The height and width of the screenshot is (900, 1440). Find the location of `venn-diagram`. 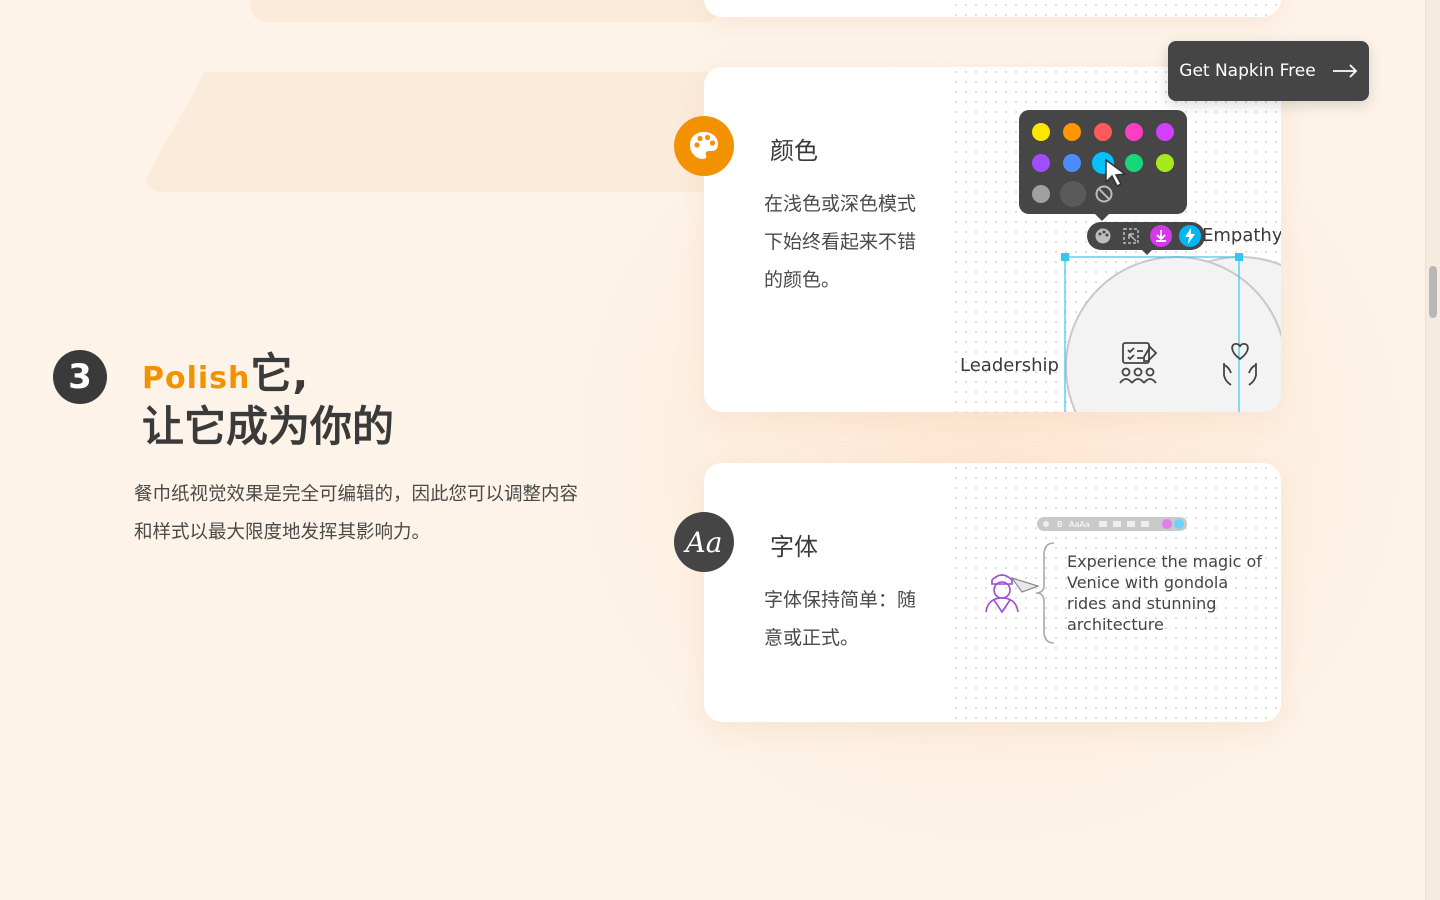

venn-diagram is located at coordinates (1171, 332).